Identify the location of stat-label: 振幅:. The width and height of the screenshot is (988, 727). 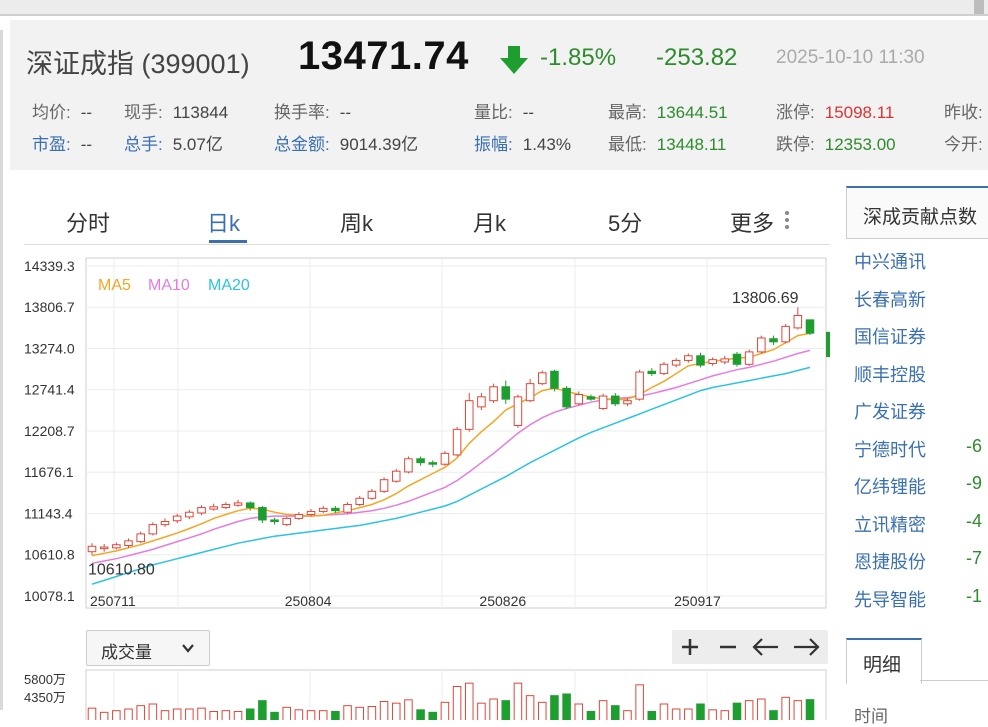
(493, 144).